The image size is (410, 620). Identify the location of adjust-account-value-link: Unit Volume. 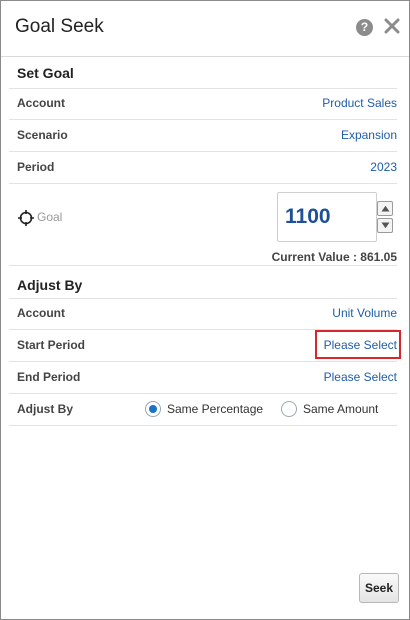
(364, 313).